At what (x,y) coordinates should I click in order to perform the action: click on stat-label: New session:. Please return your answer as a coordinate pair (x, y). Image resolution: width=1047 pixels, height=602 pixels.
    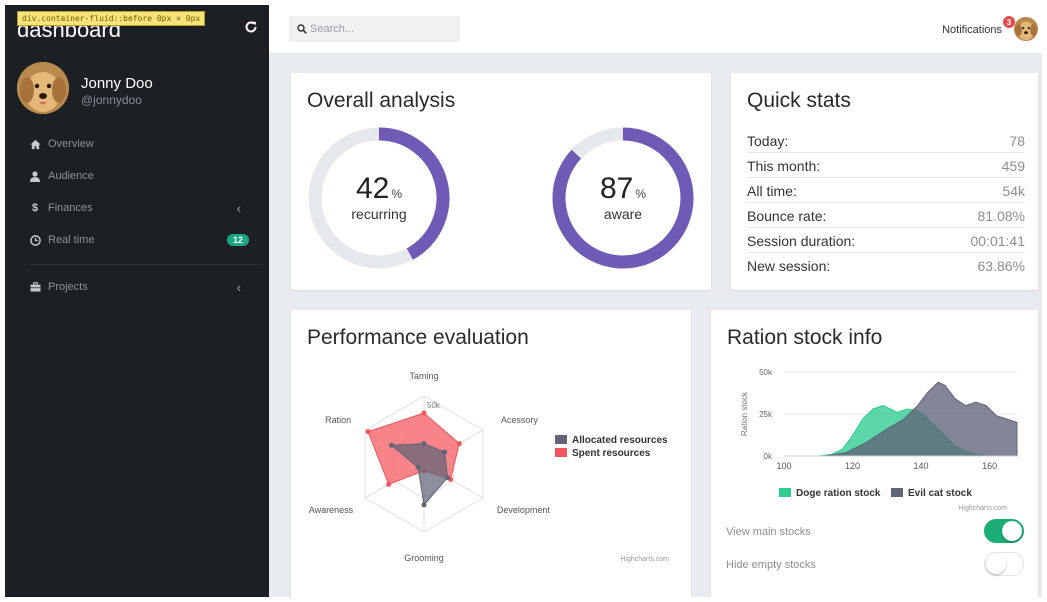
    Looking at the image, I should click on (789, 265).